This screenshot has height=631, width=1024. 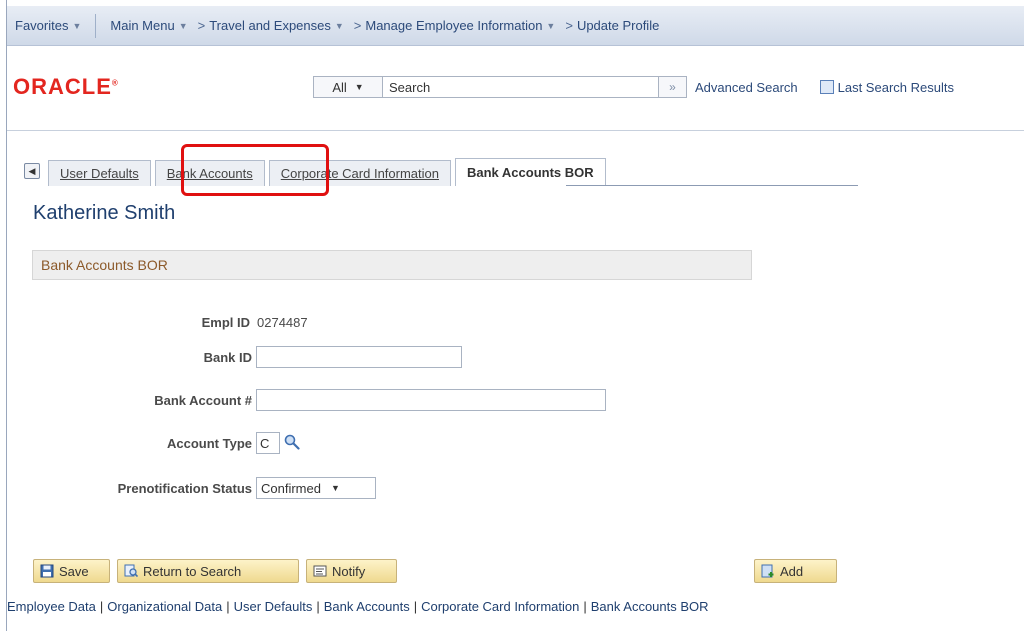 What do you see at coordinates (32, 171) in the screenshot?
I see `tab-scroll-left-icon: ◀` at bounding box center [32, 171].